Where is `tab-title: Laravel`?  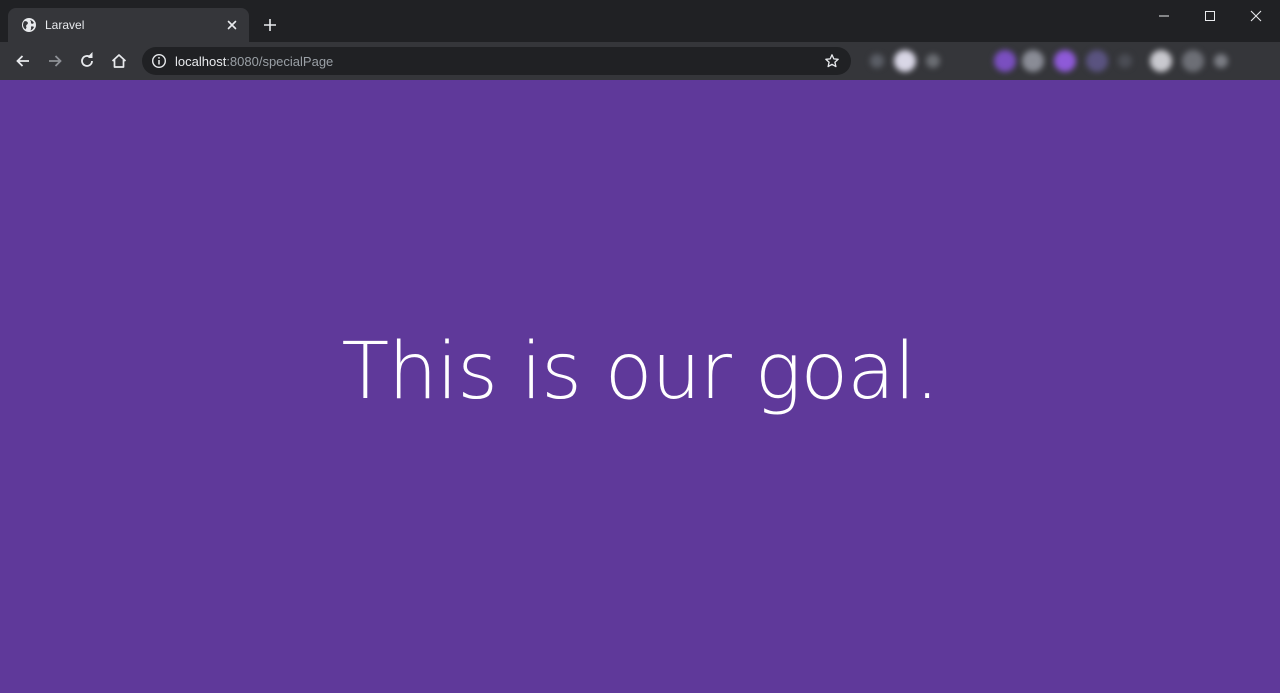
tab-title: Laravel is located at coordinates (65, 25).